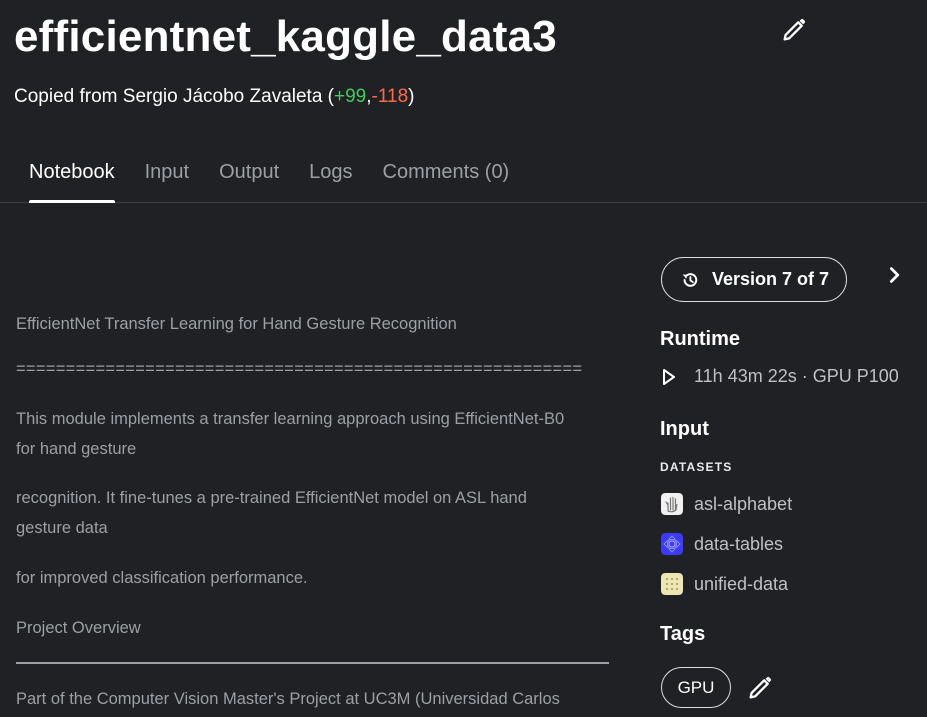  I want to click on dataset-name: asl-alphabet, so click(743, 503).